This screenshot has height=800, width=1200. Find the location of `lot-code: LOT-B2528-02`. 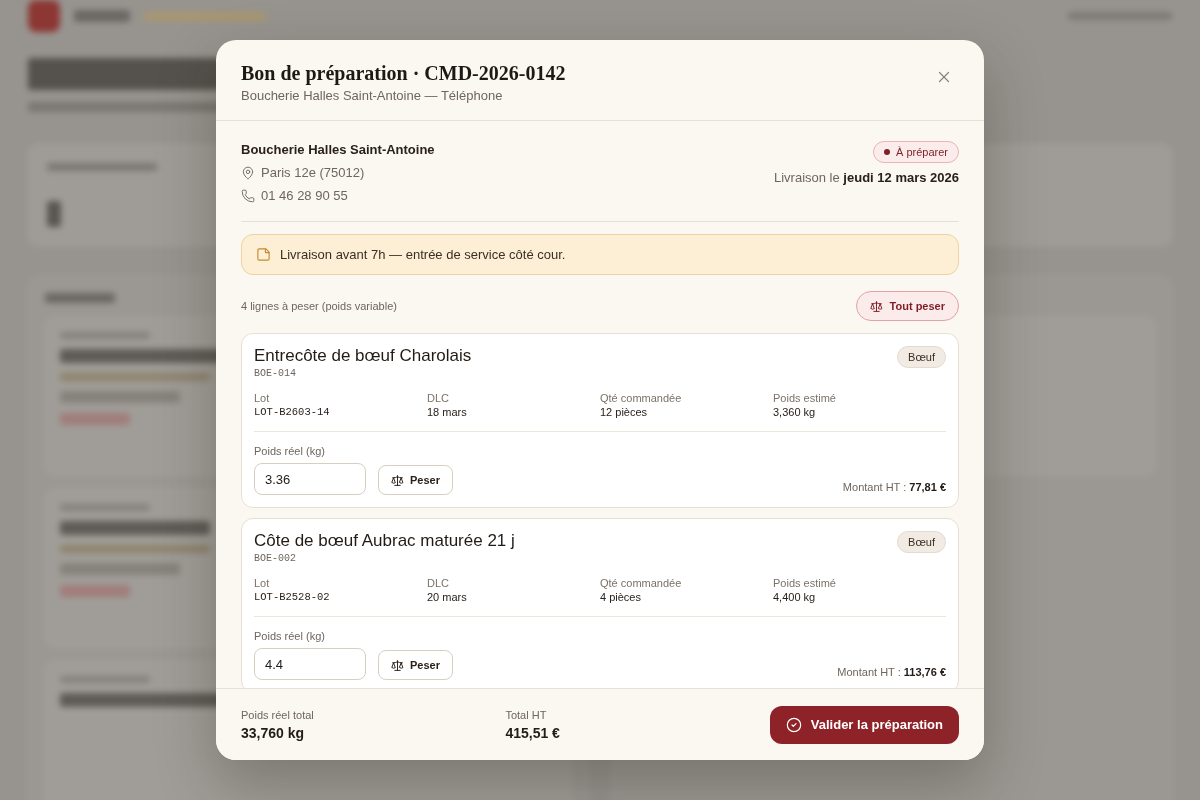

lot-code: LOT-B2528-02 is located at coordinates (292, 597).